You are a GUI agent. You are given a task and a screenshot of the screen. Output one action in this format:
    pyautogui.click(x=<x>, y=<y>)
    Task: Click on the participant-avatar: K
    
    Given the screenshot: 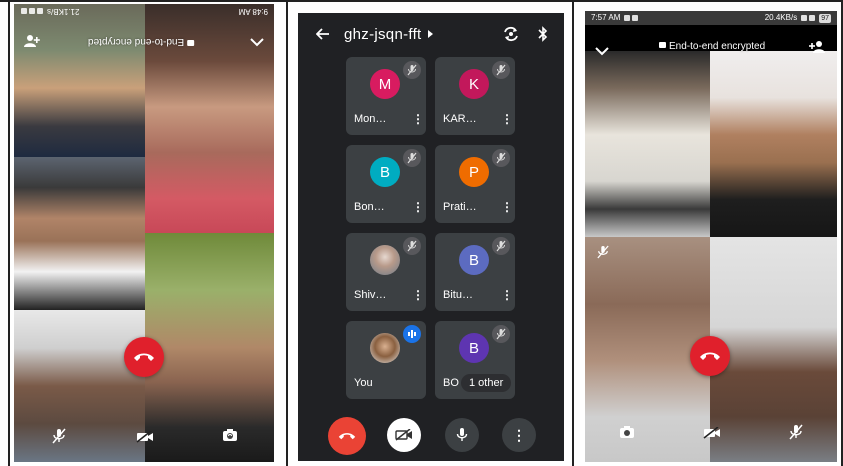 What is the action you would take?
    pyautogui.click(x=474, y=84)
    